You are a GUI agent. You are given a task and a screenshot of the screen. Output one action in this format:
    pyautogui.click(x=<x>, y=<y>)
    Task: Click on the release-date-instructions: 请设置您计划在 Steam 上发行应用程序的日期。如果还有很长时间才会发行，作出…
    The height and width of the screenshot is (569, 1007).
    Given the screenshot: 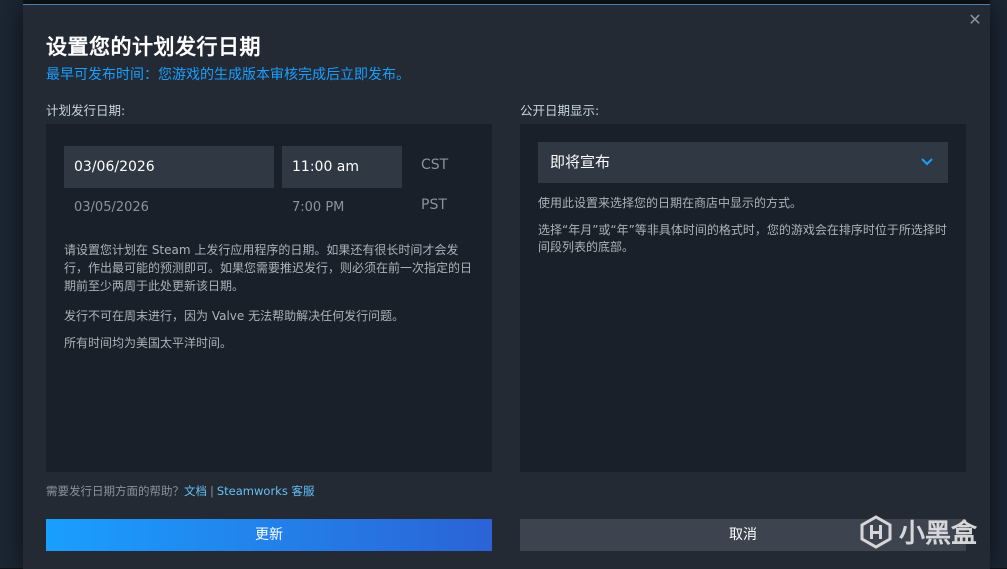 What is the action you would take?
    pyautogui.click(x=268, y=268)
    